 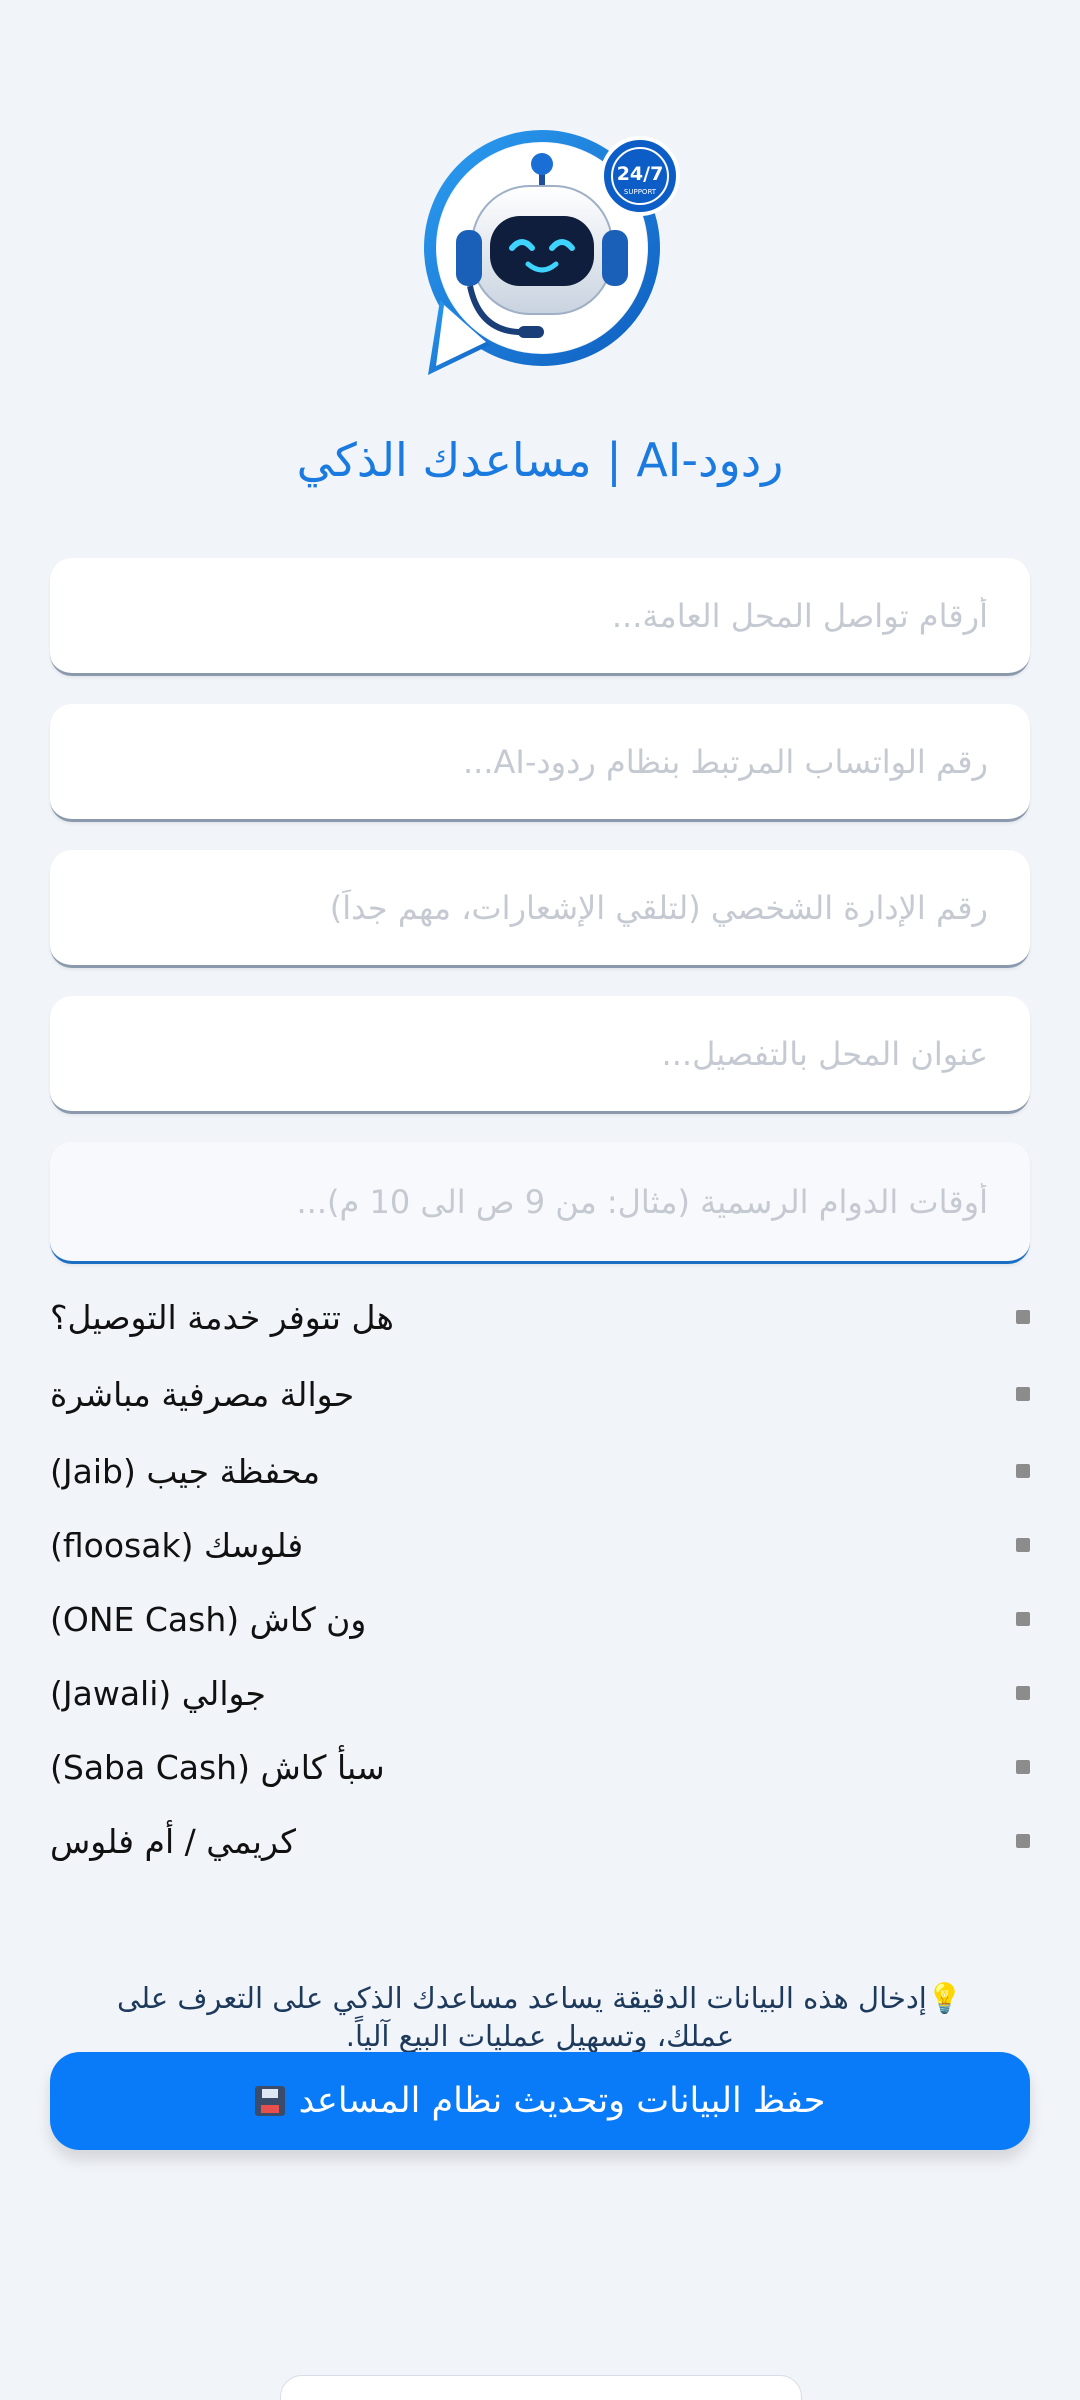 I want to click on public-contact-numbers-field, so click(x=540, y=617).